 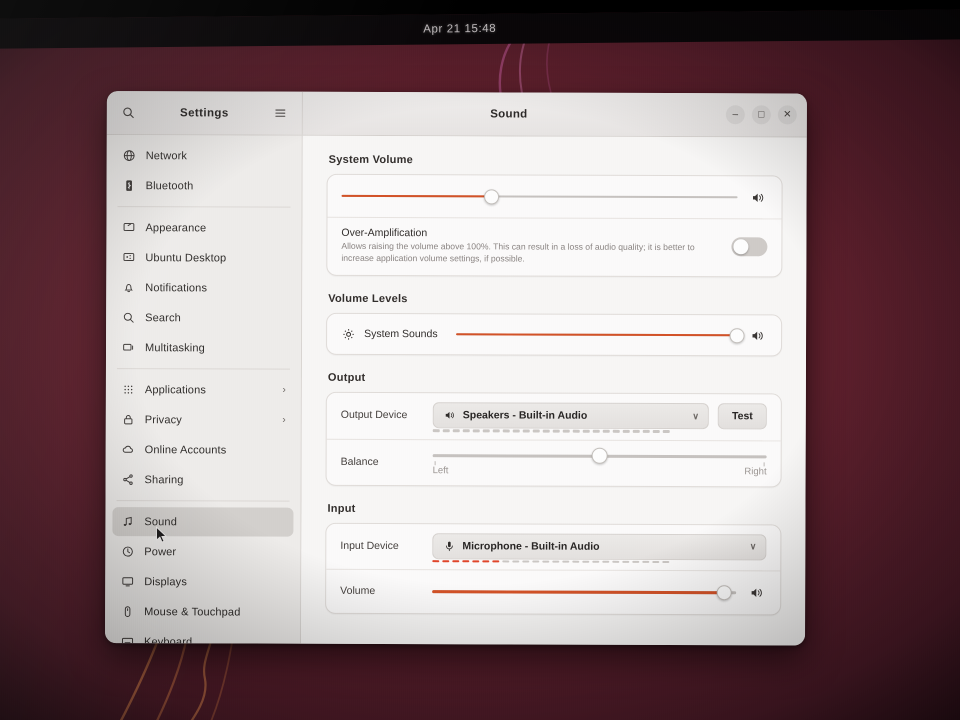 What do you see at coordinates (741, 247) in the screenshot?
I see `toggle-knob` at bounding box center [741, 247].